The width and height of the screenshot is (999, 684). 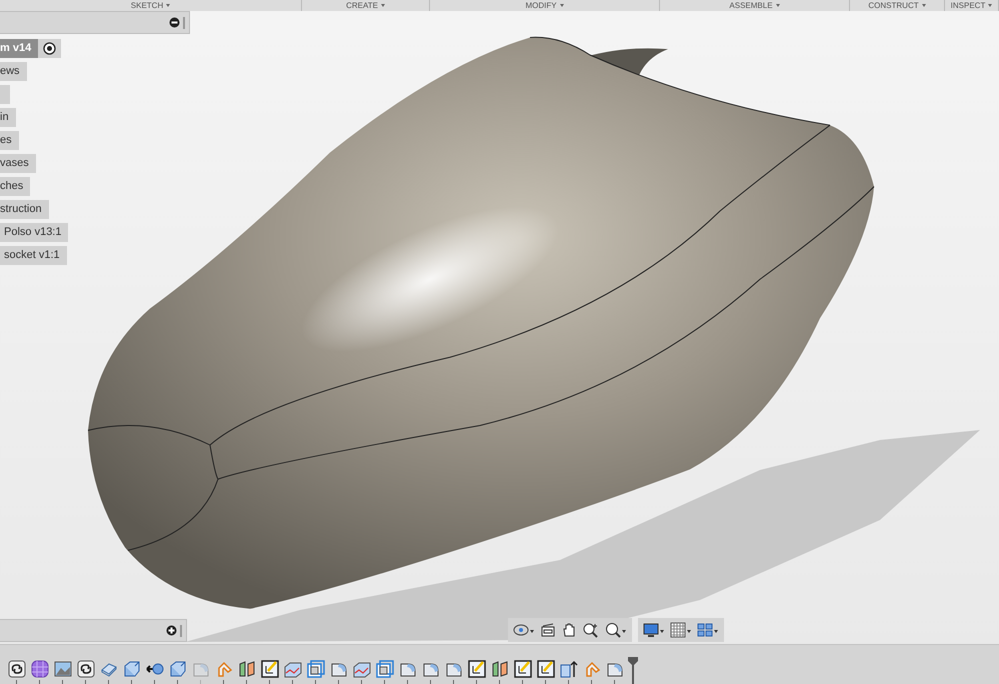 I want to click on grid-icon, so click(x=681, y=630).